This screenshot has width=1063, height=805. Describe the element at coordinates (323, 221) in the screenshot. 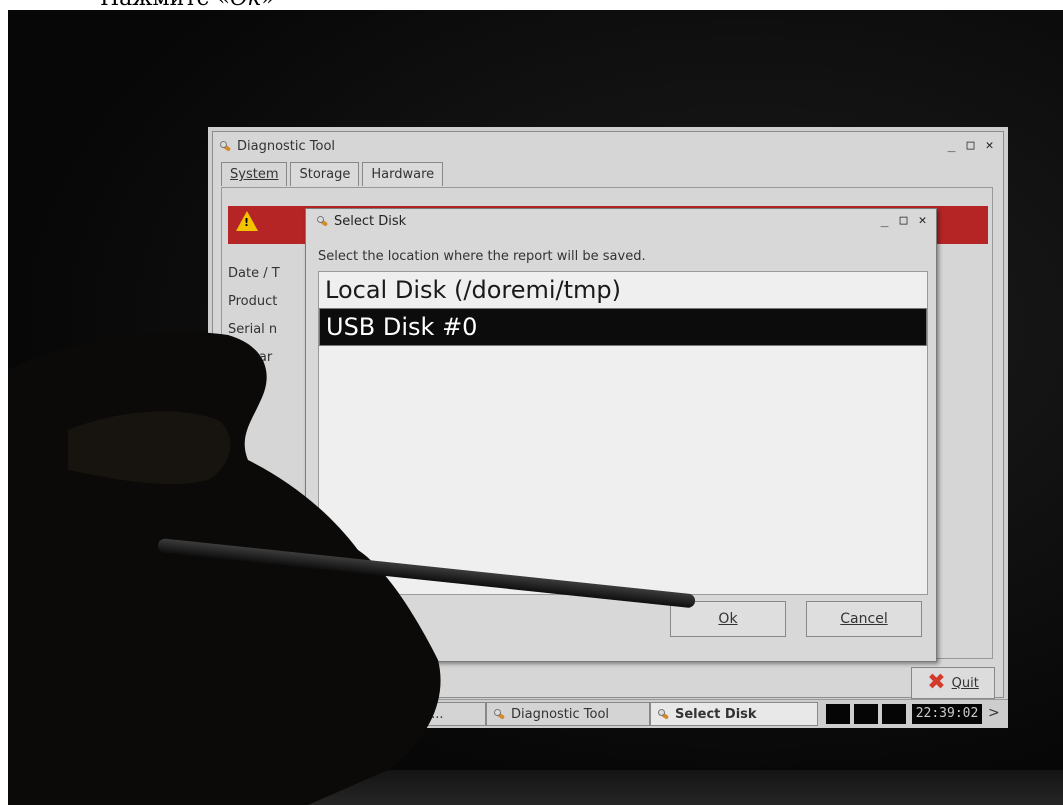

I see `dialog-app-icon` at that location.